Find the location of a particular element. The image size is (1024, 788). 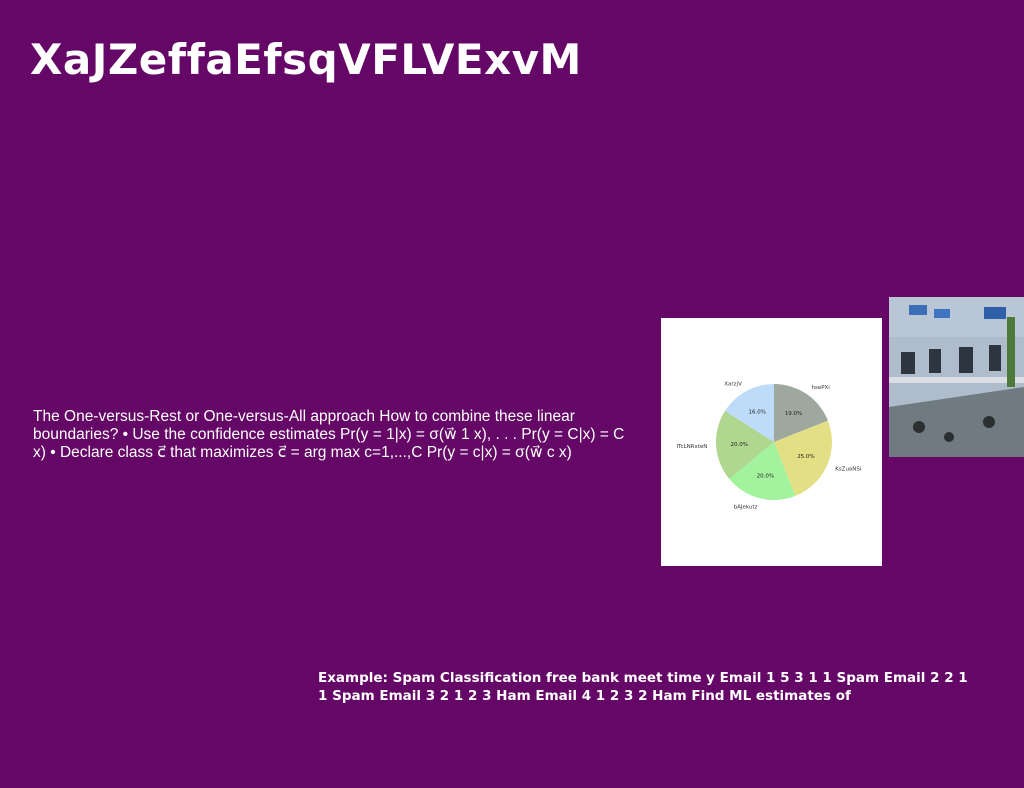

pie-pct-label-XarzjV: 16.0% is located at coordinates (756, 413).